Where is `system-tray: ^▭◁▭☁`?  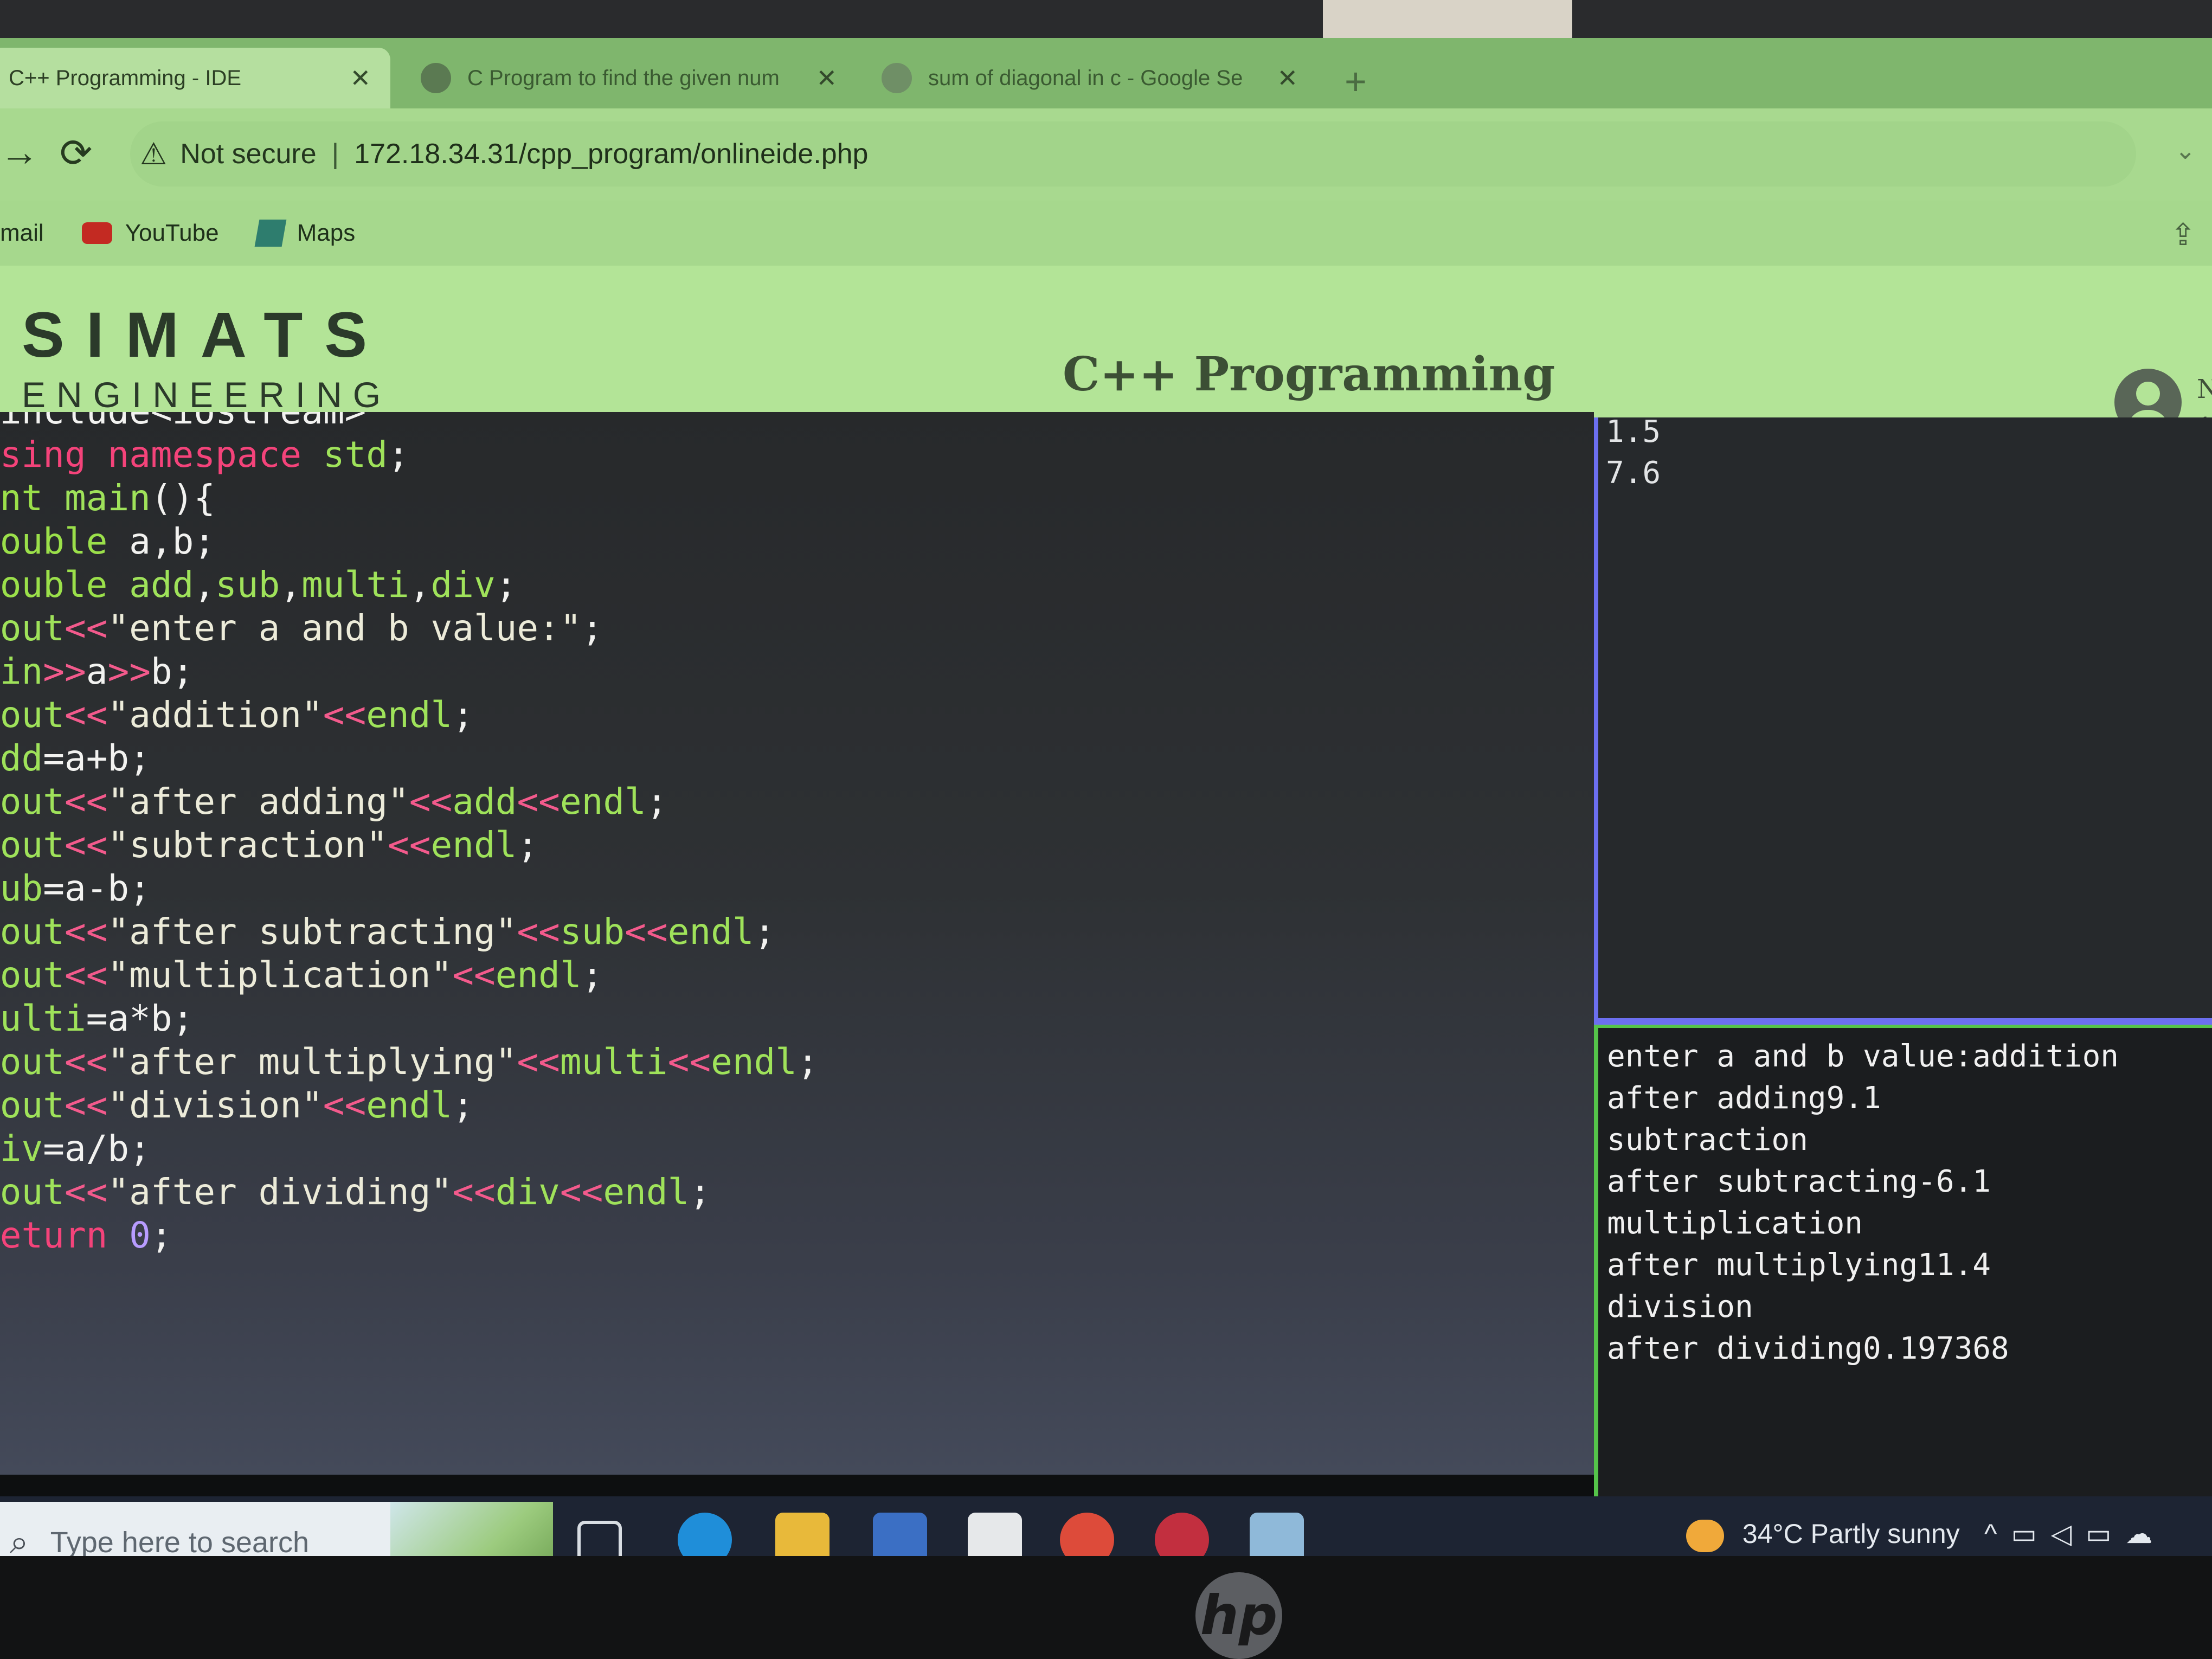 system-tray: ^▭◁▭☁ is located at coordinates (2075, 1533).